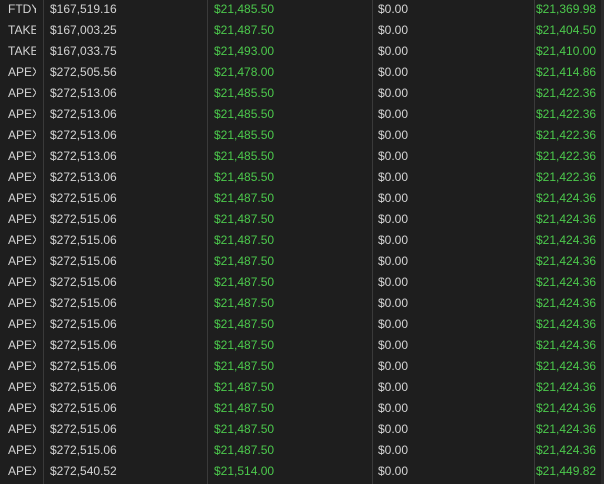 This screenshot has width=604, height=484. I want to click on net-cell: $21,369.98, so click(566, 9).